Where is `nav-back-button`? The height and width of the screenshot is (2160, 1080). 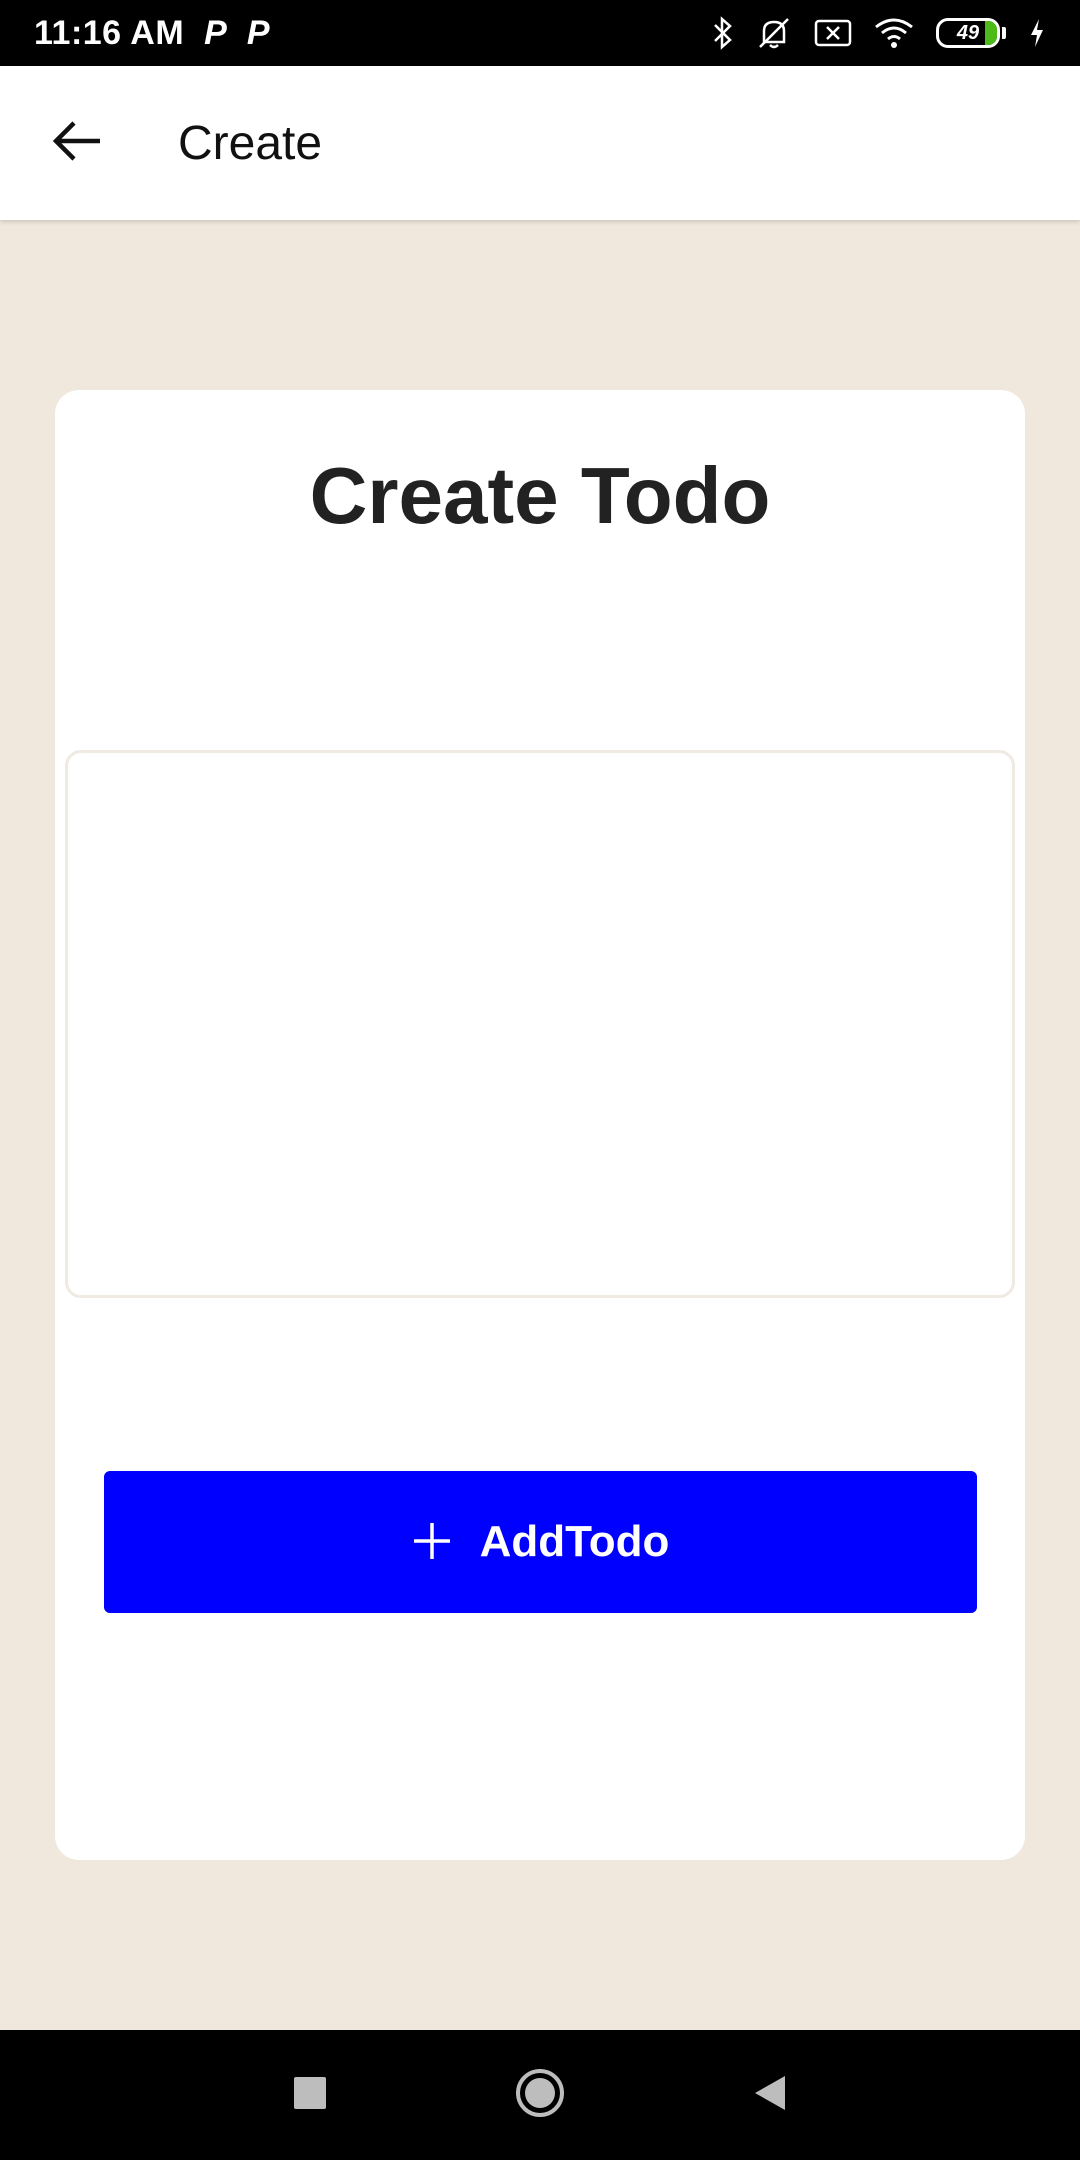 nav-back-button is located at coordinates (770, 2095).